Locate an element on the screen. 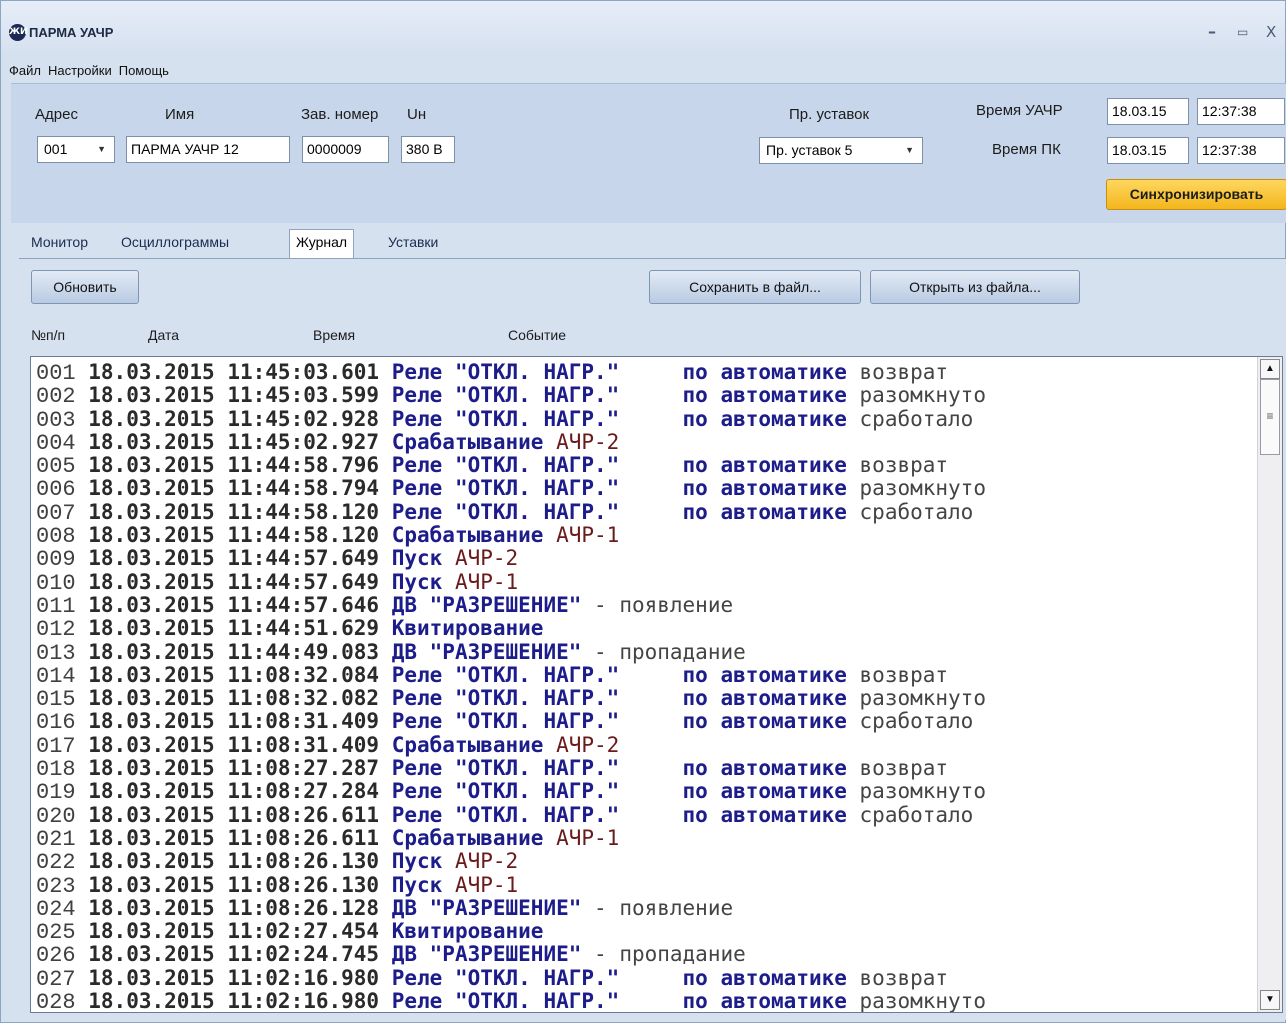 This screenshot has width=1286, height=1023. menu-bar: Файл Настройки Помощь is located at coordinates (643, 70).